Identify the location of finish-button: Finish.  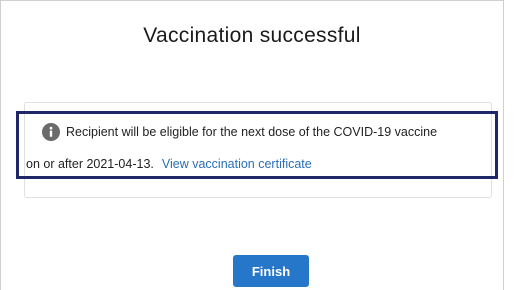
(271, 271).